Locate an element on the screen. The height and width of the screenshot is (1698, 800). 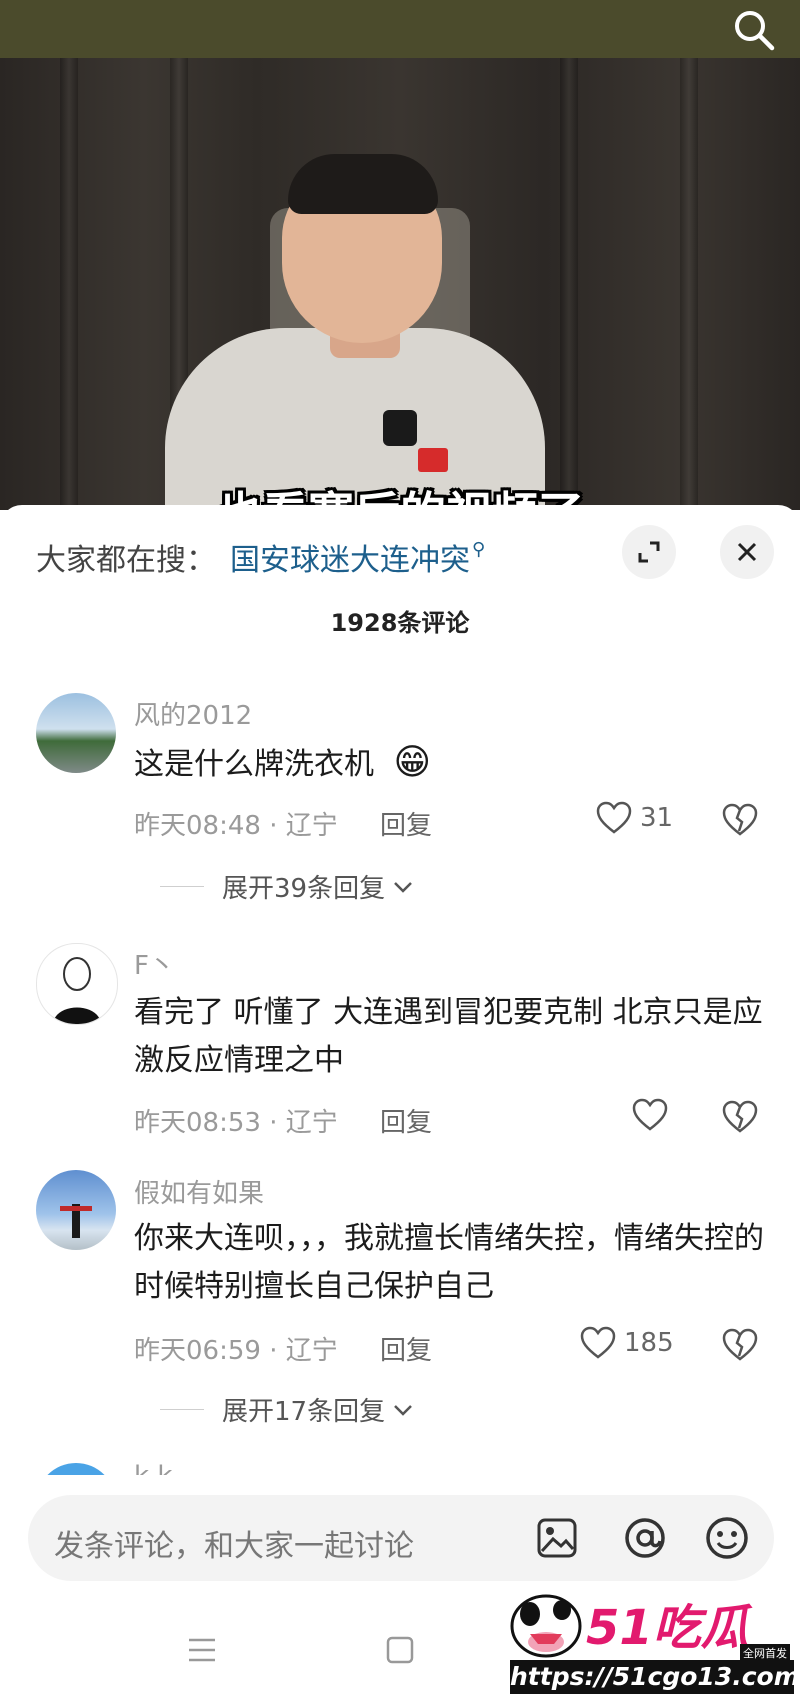
emoji-button is located at coordinates (727, 1538).